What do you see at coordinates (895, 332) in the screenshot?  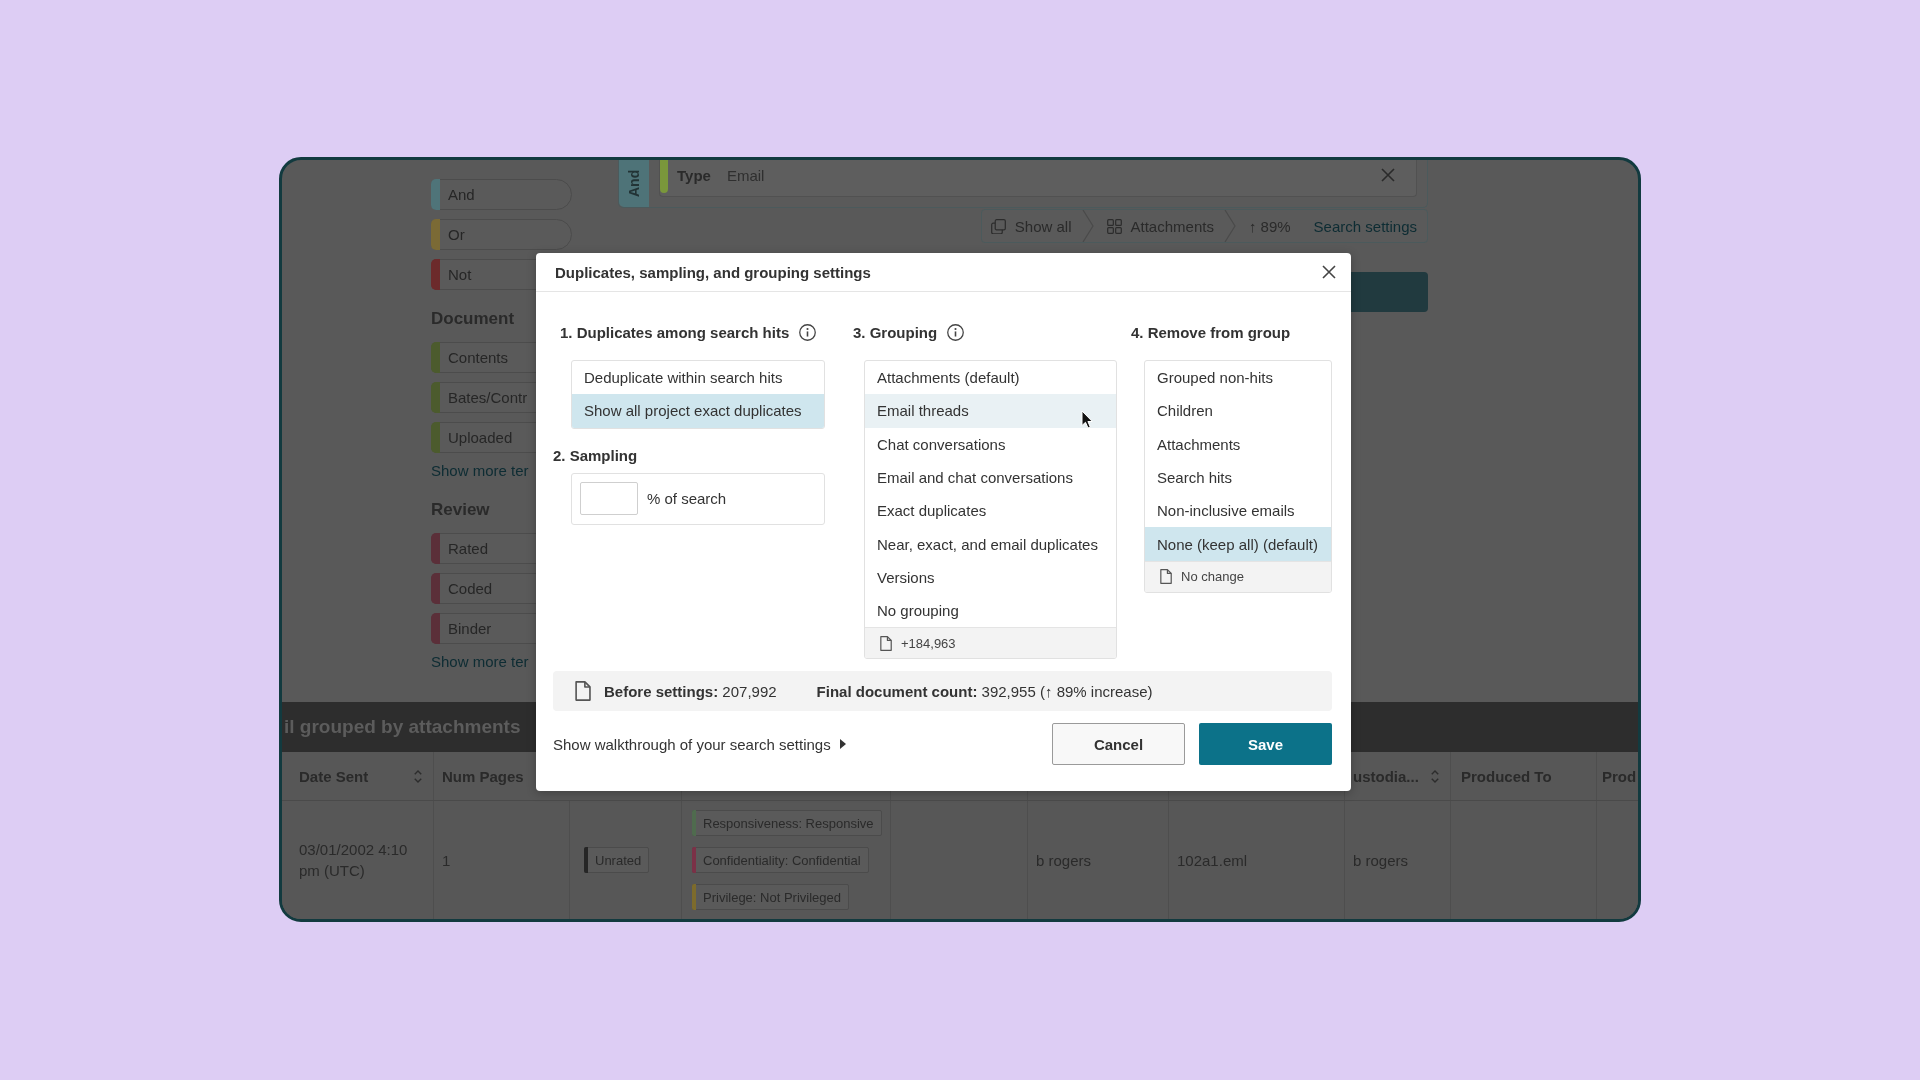 I see `section-heading: 3. Grouping` at bounding box center [895, 332].